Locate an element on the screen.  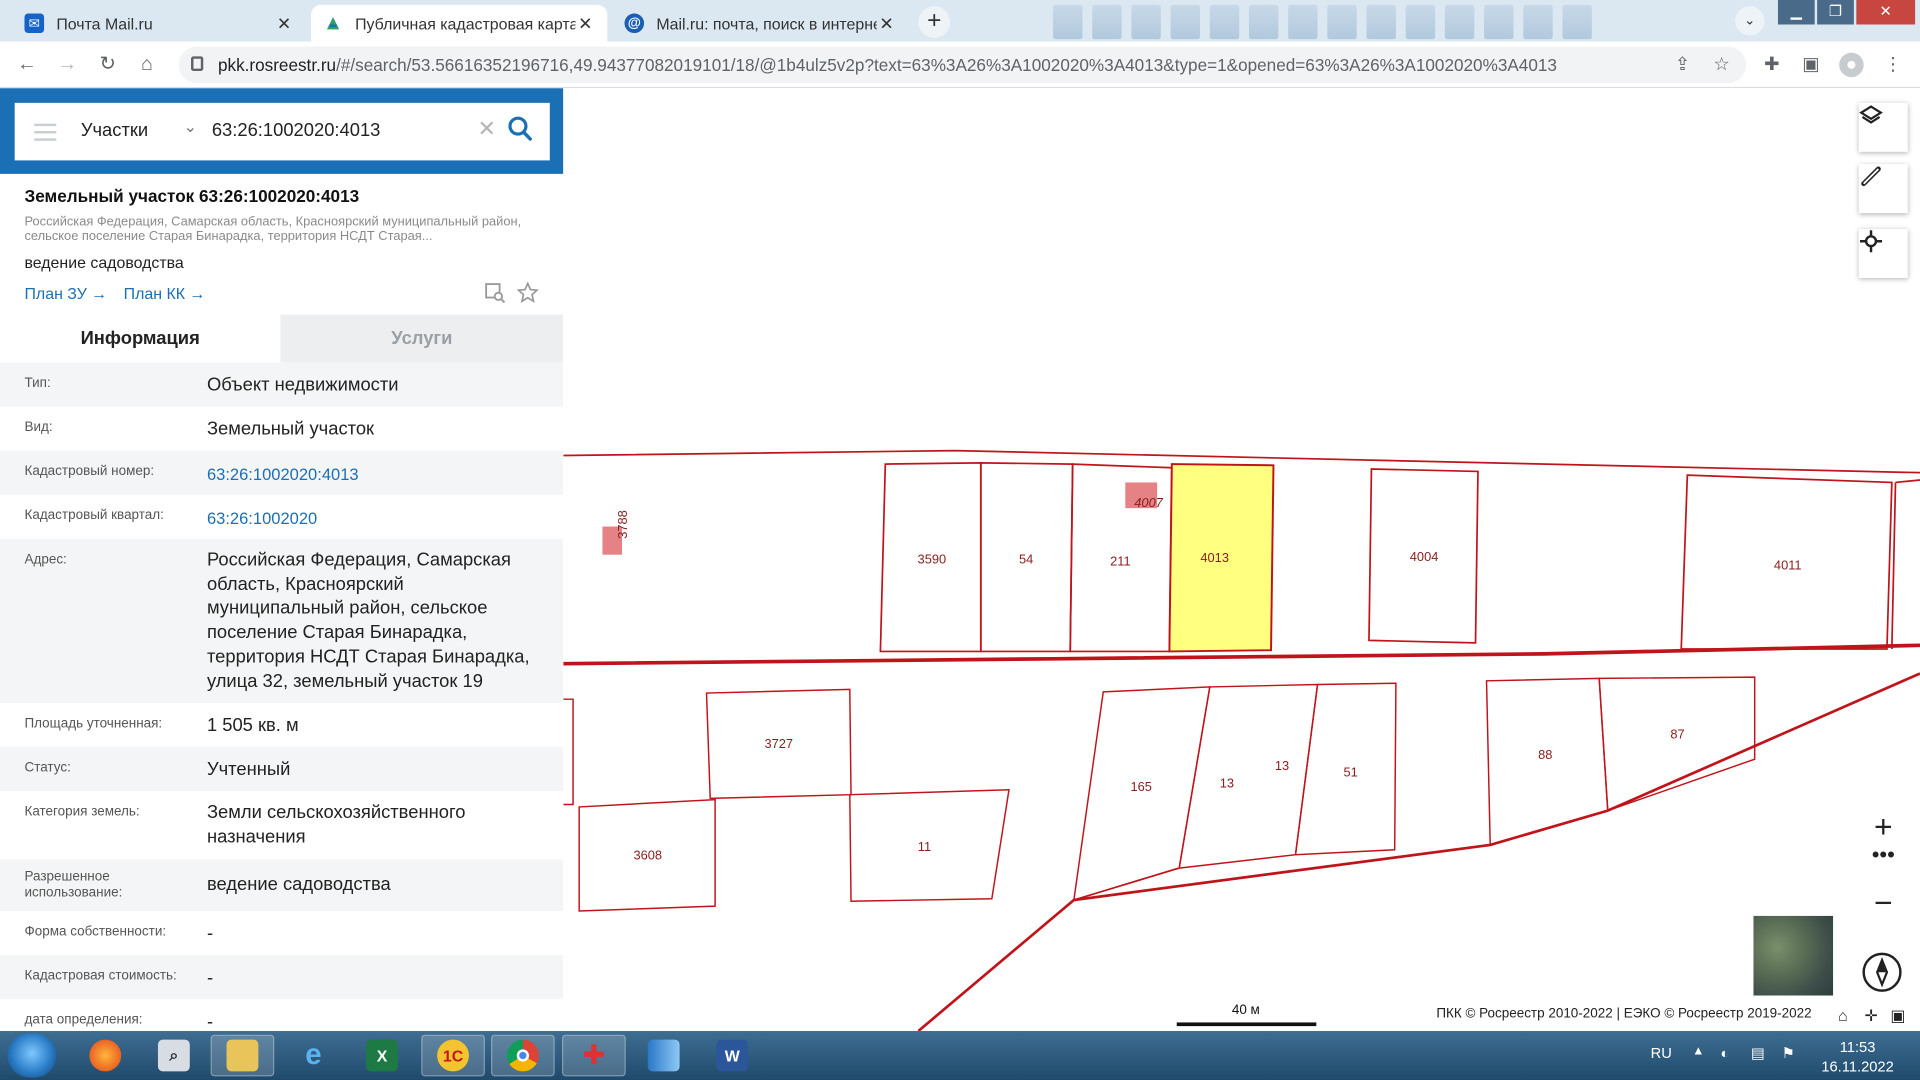
zoom-in-button: + is located at coordinates (1883, 827).